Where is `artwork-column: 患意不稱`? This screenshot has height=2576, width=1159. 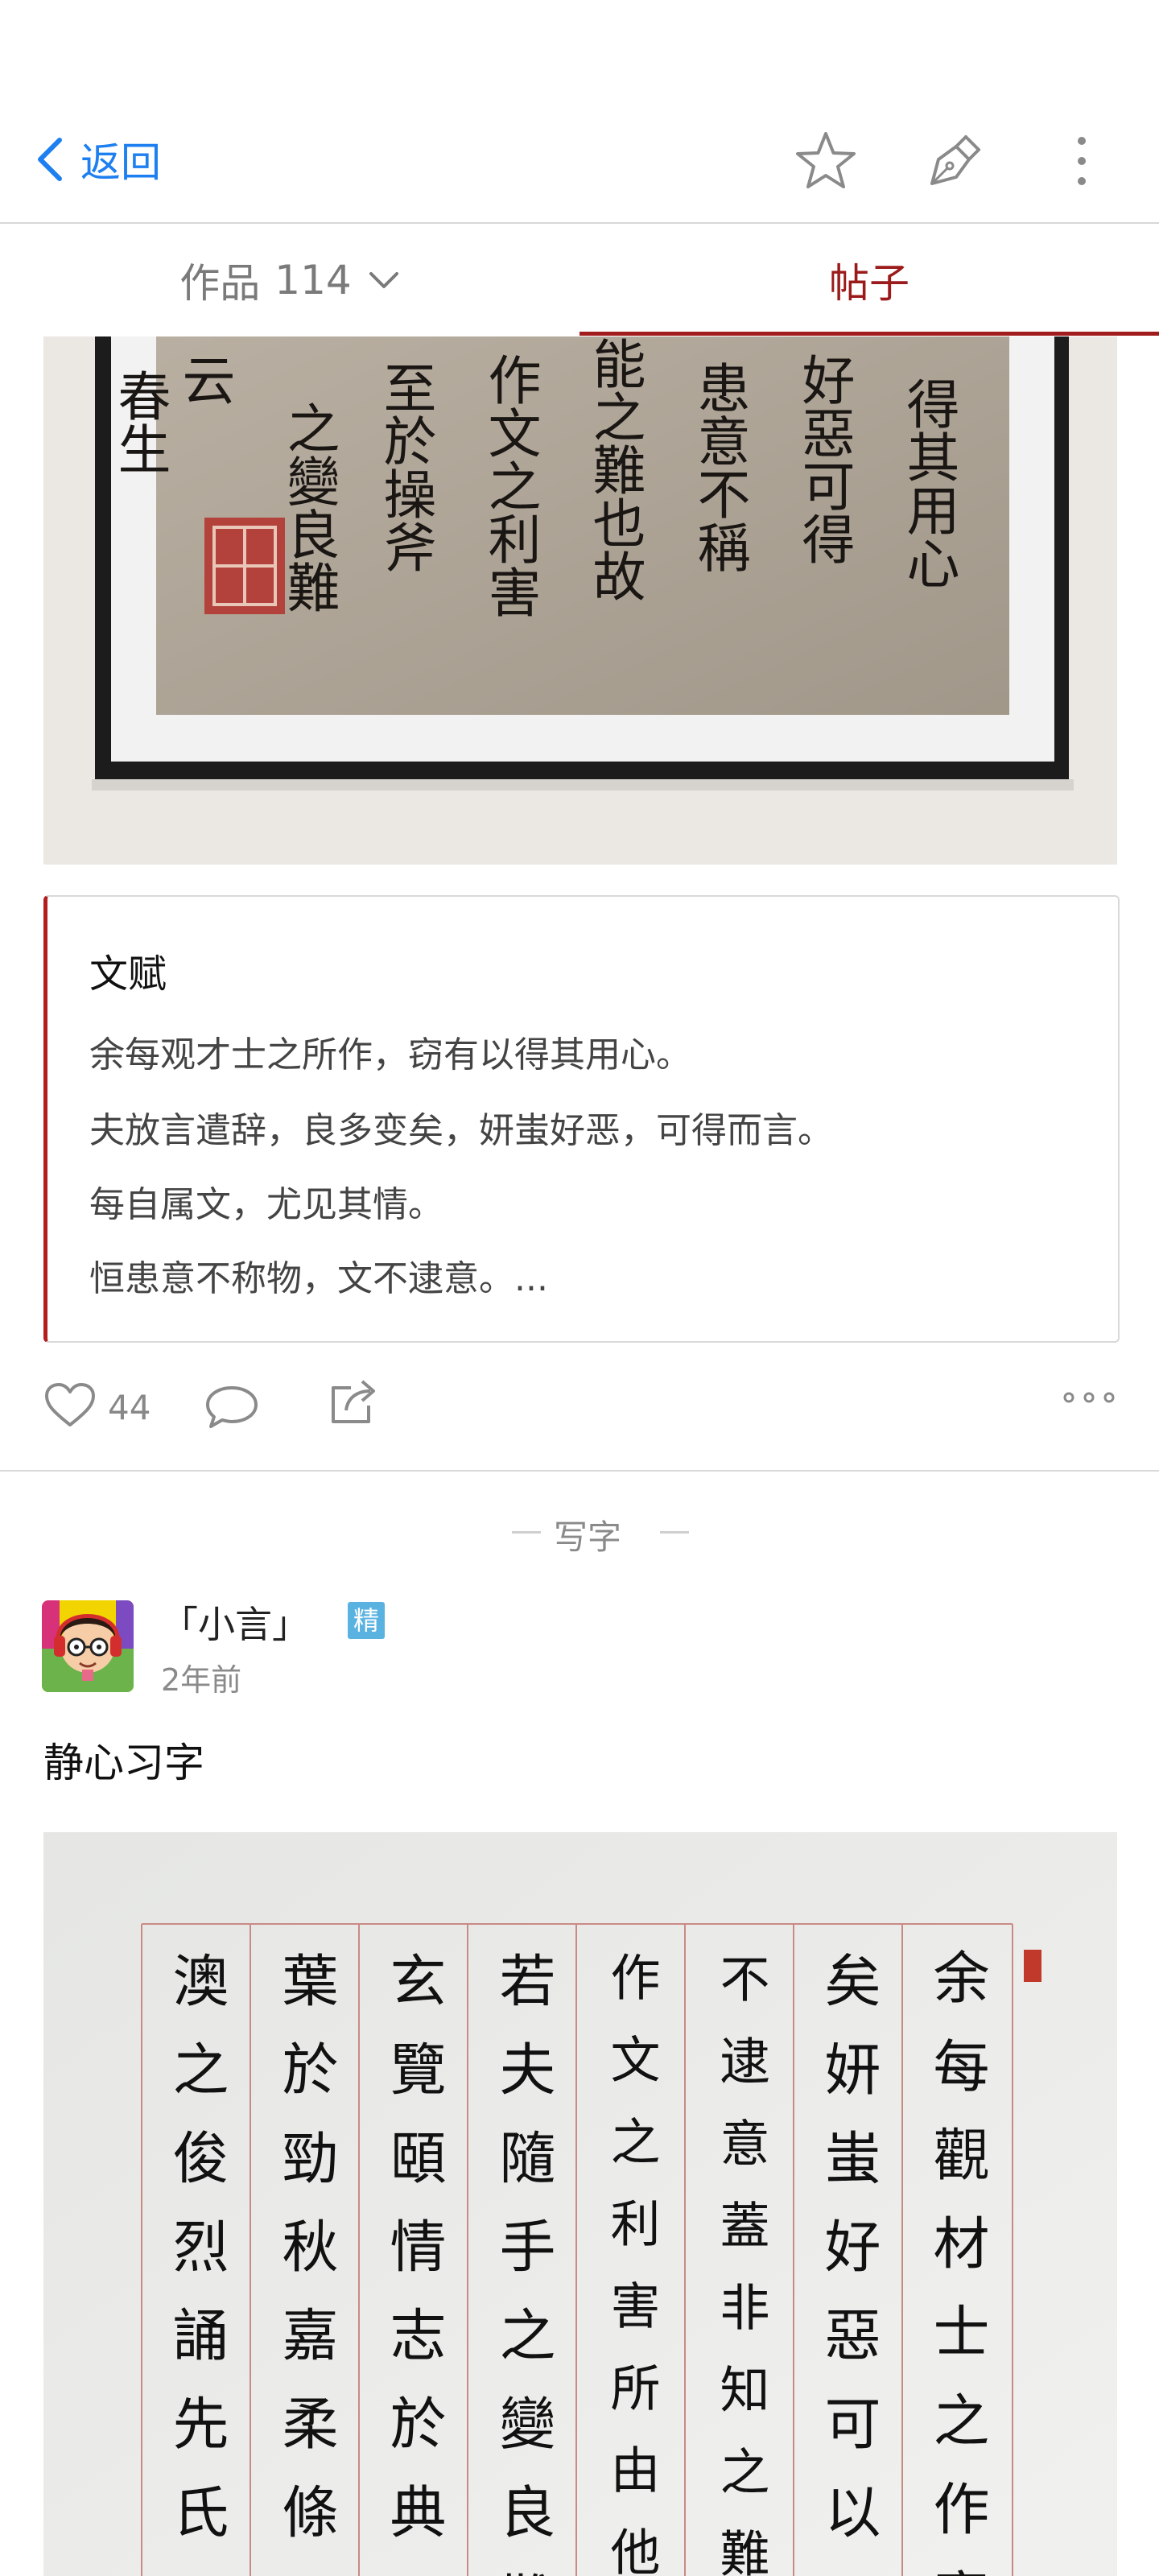 artwork-column: 患意不稱 is located at coordinates (720, 467).